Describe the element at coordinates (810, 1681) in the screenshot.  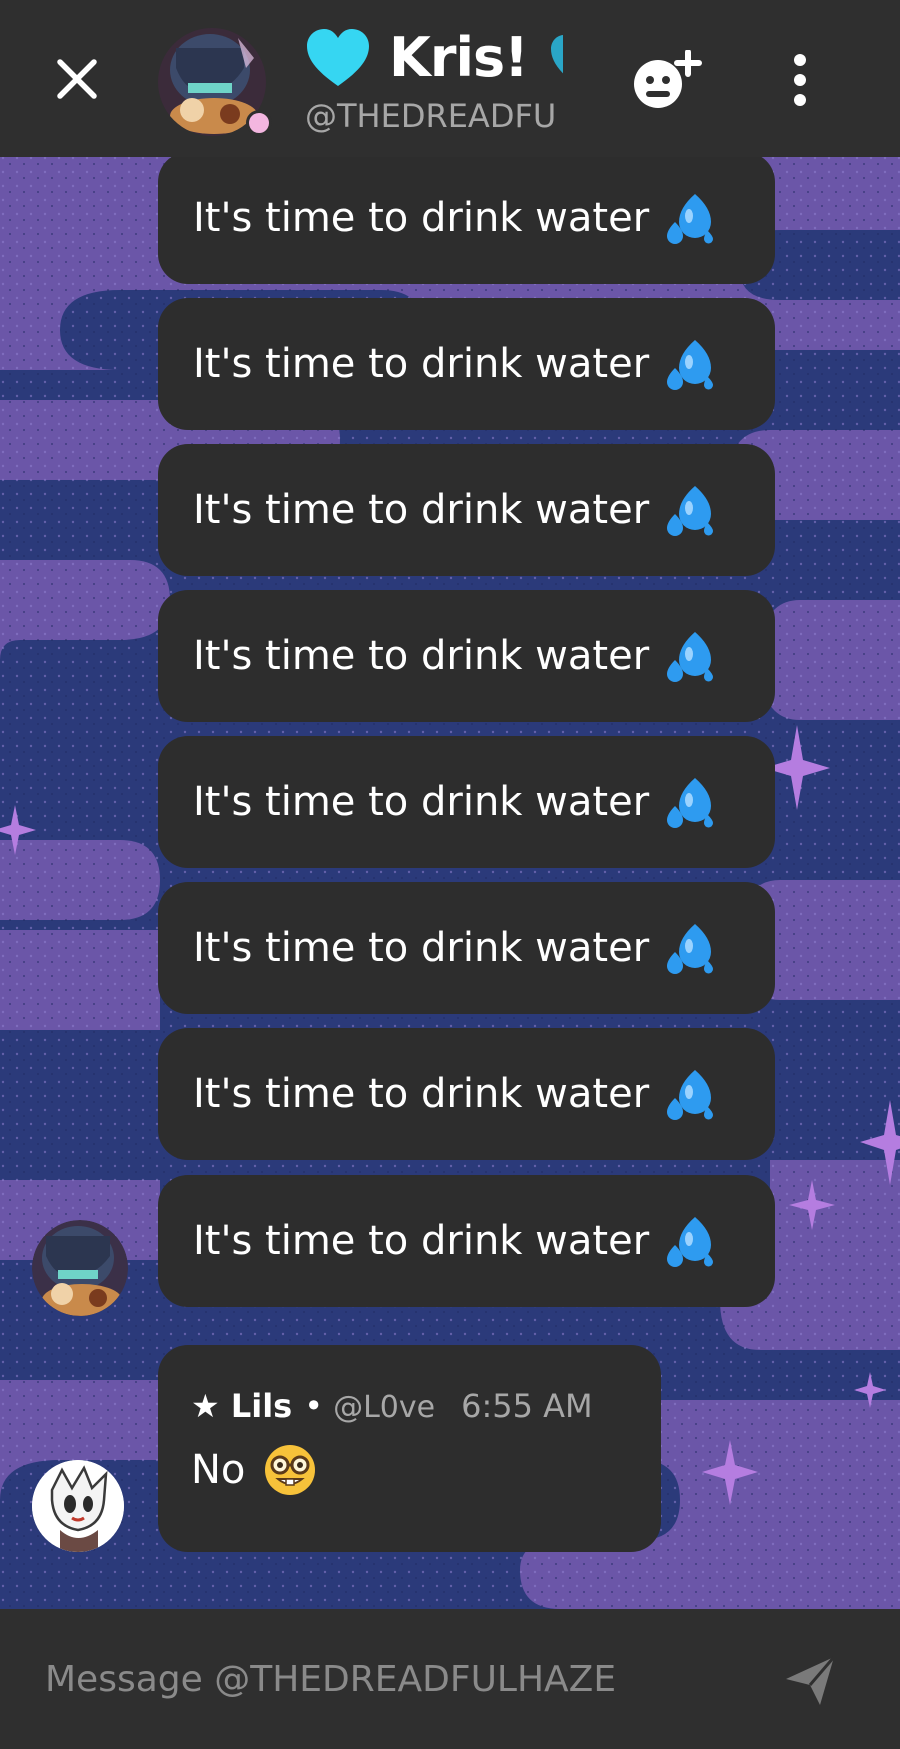
I see `send-icon` at that location.